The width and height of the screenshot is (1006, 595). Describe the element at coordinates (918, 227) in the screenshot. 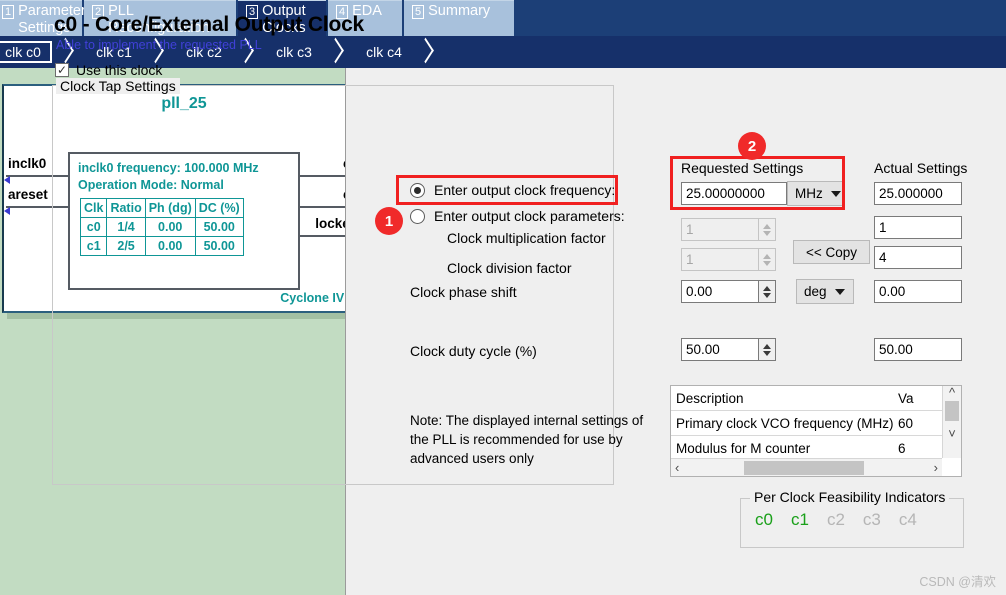

I see `actual-mult-factor-value: 1` at that location.